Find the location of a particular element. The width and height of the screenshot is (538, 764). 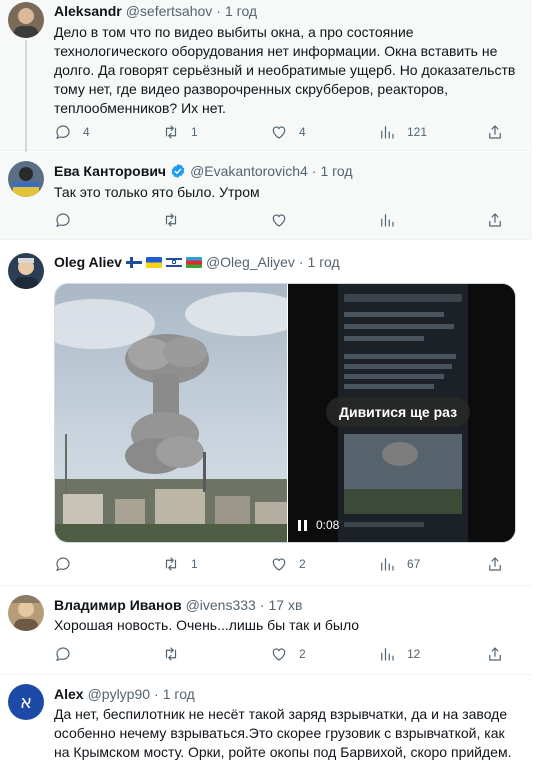

reply-button: 4 is located at coordinates (72, 132).